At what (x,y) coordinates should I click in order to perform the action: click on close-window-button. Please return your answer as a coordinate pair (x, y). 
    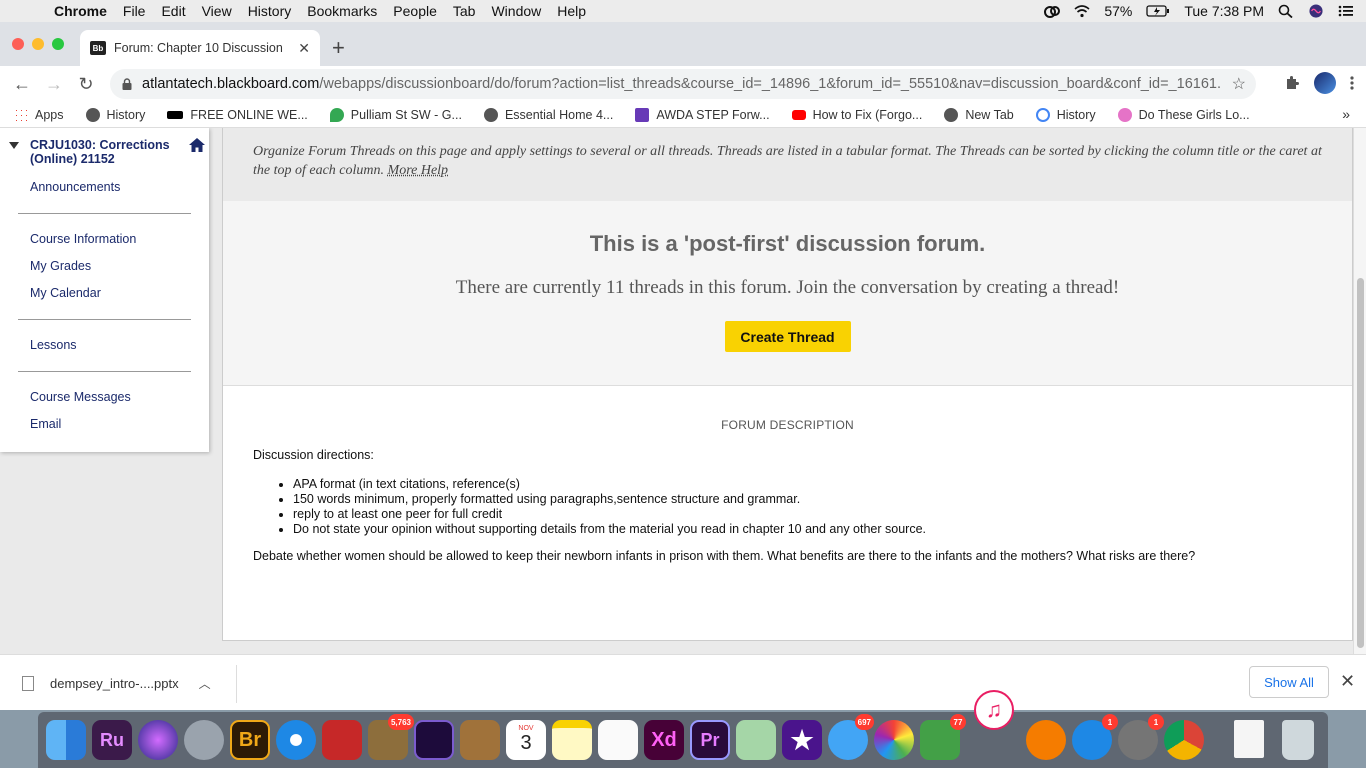
    Looking at the image, I should click on (18, 44).